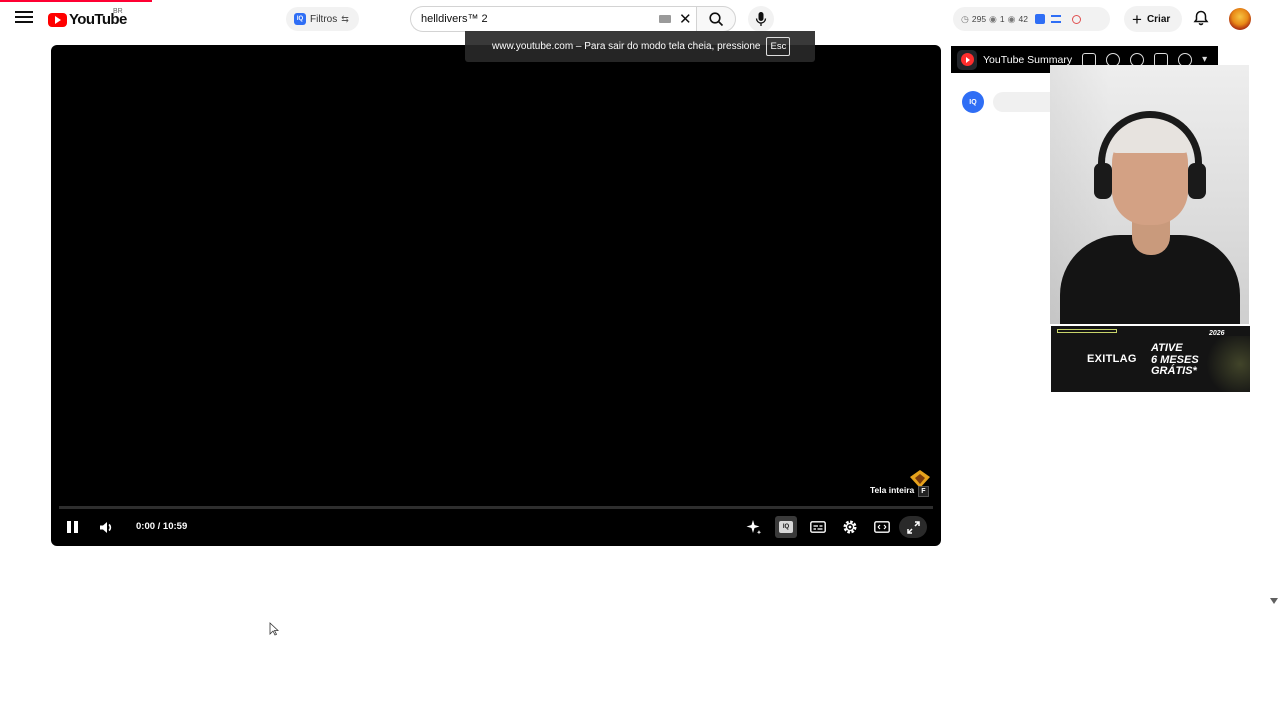 The height and width of the screenshot is (720, 1280). What do you see at coordinates (274, 629) in the screenshot?
I see `mouse-cursor-icon` at bounding box center [274, 629].